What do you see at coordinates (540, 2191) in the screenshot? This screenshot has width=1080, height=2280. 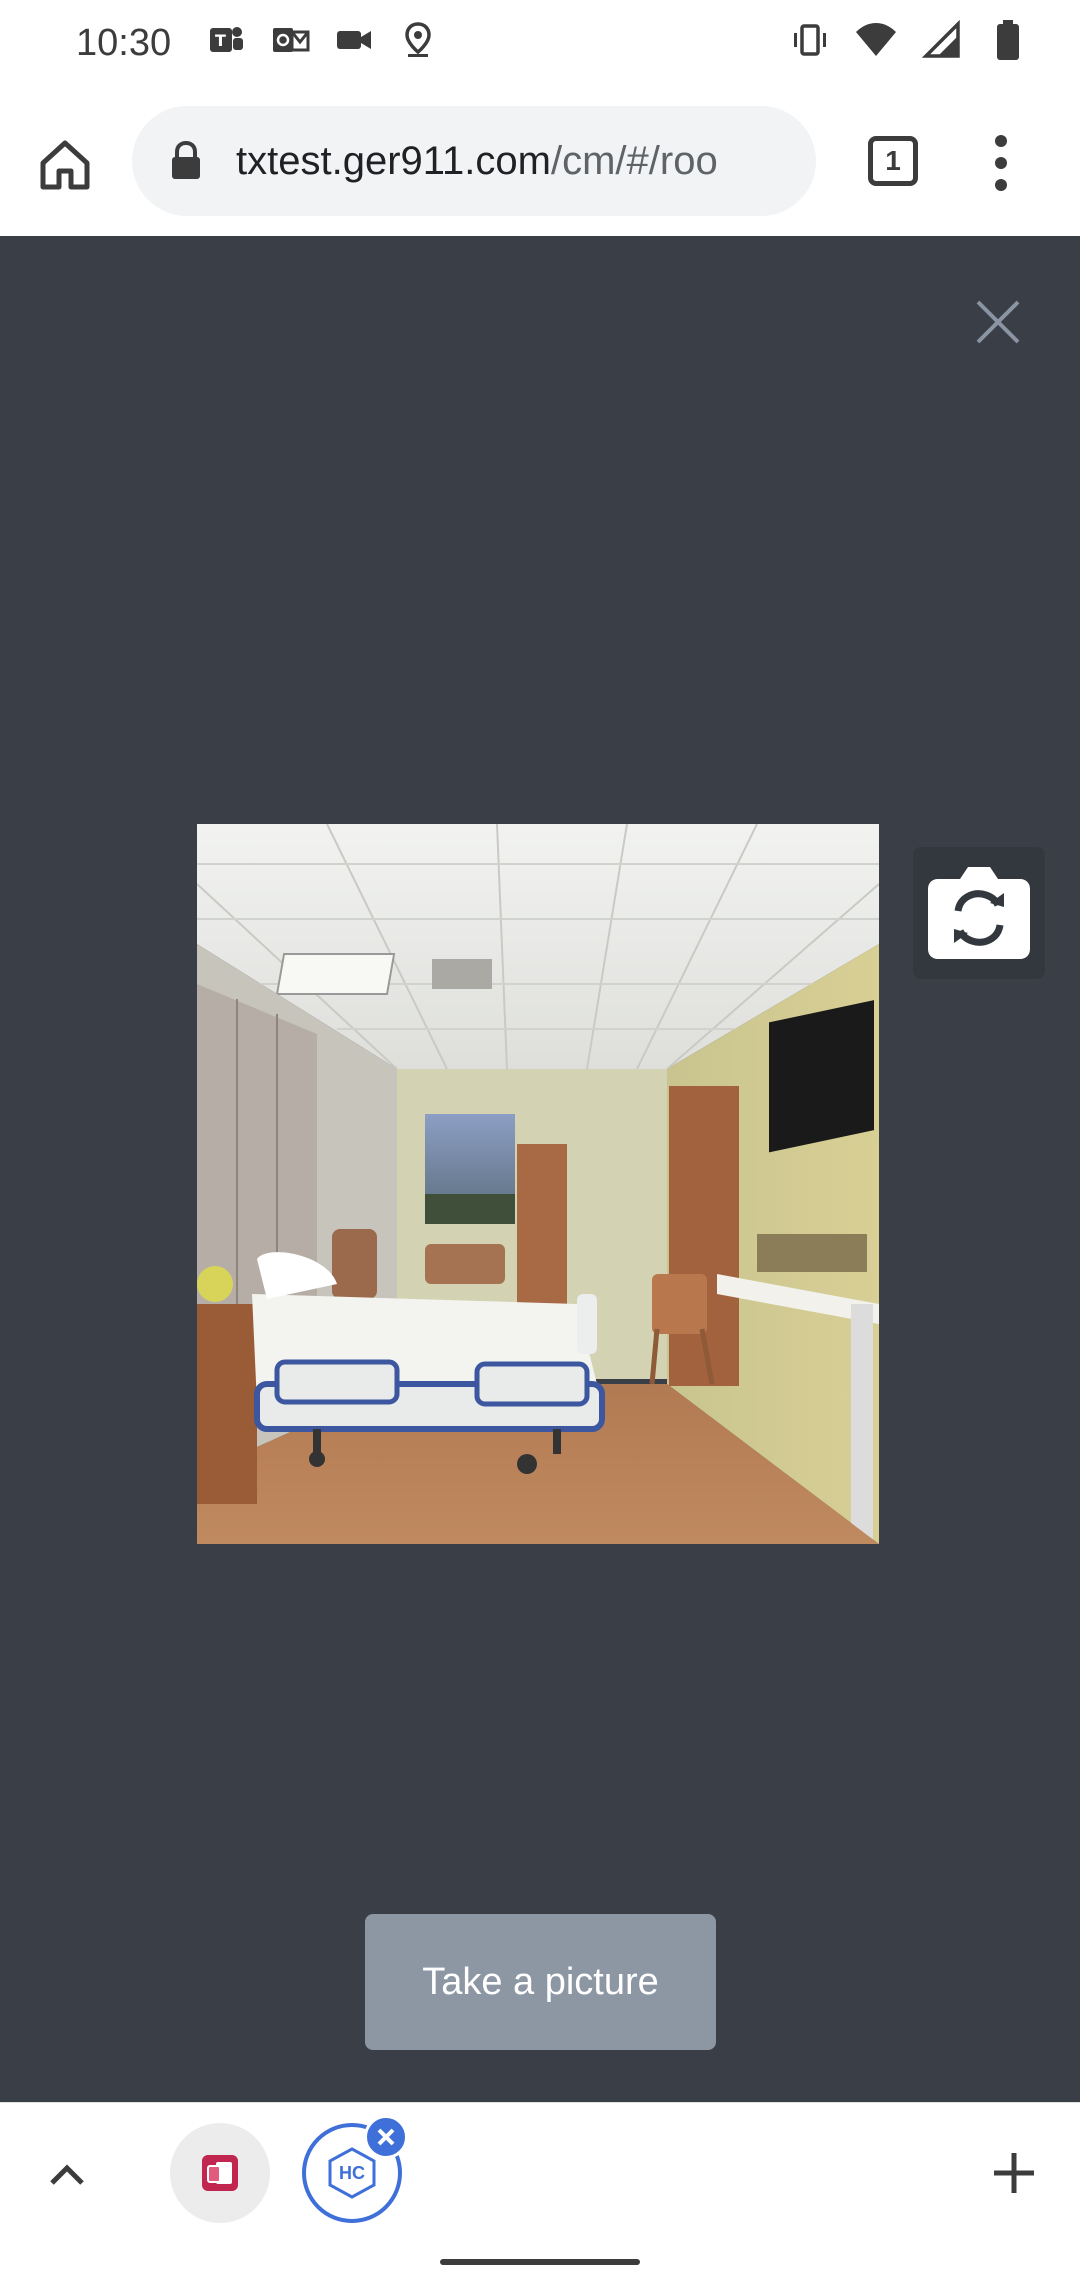 I see `bottom-tab-strip: HC` at bounding box center [540, 2191].